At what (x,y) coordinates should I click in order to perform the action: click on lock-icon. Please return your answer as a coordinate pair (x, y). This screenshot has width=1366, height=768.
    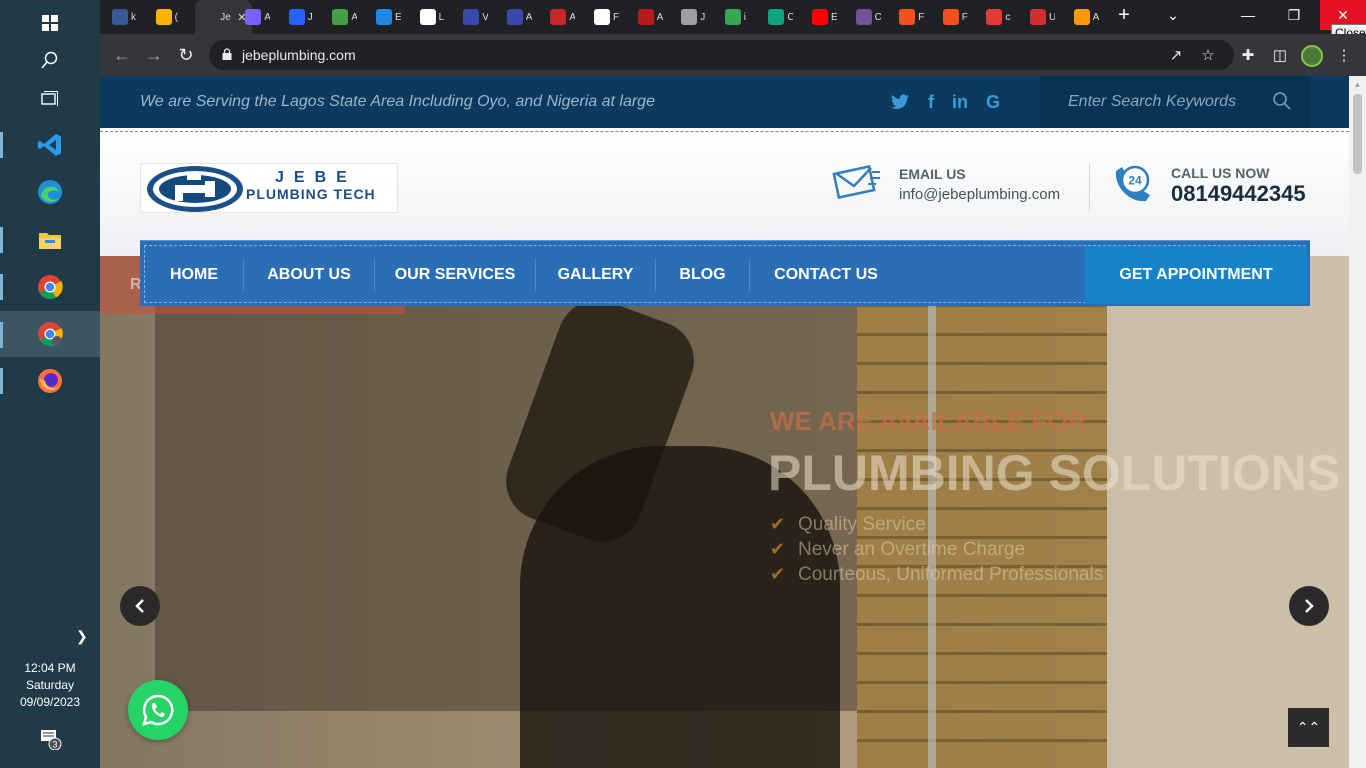
    Looking at the image, I should click on (227, 54).